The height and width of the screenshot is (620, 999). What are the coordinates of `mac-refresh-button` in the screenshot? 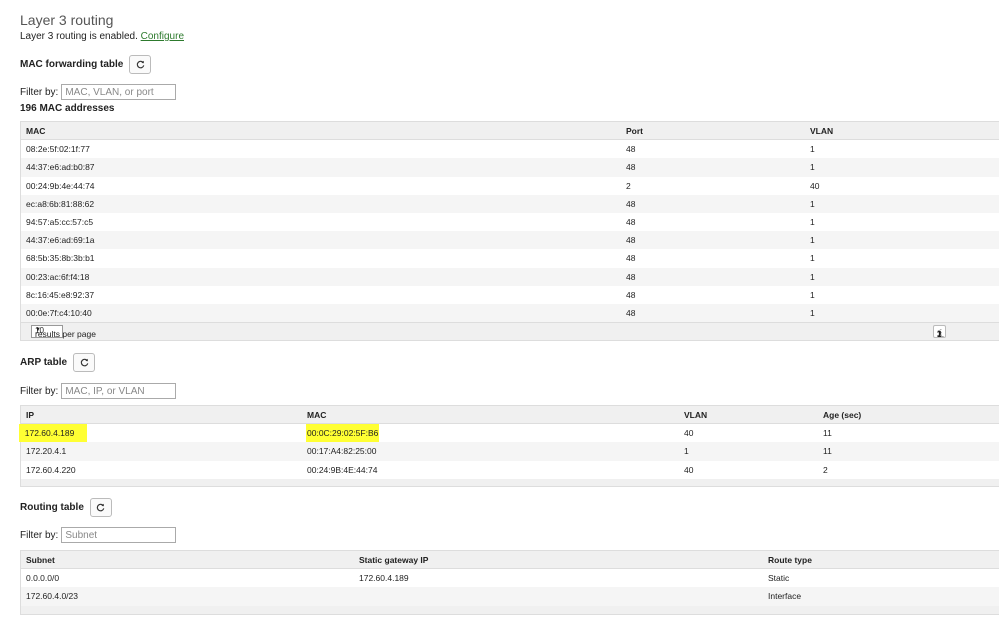 It's located at (140, 64).